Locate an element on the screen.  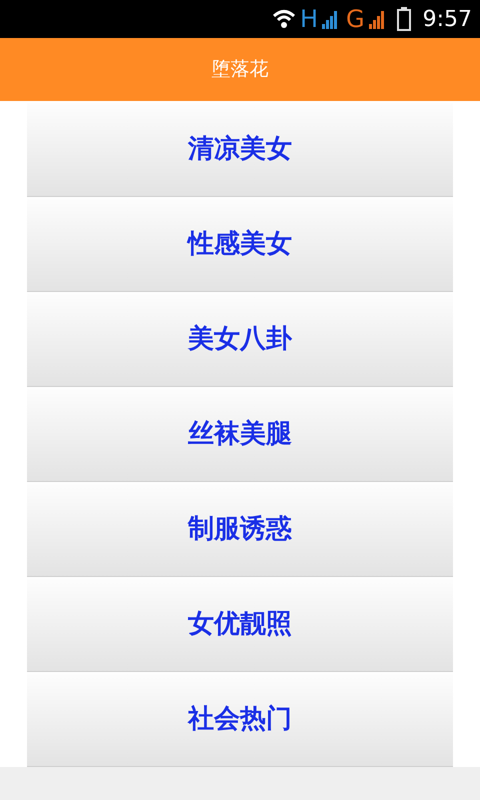
clock-time: 9:57 is located at coordinates (447, 20).